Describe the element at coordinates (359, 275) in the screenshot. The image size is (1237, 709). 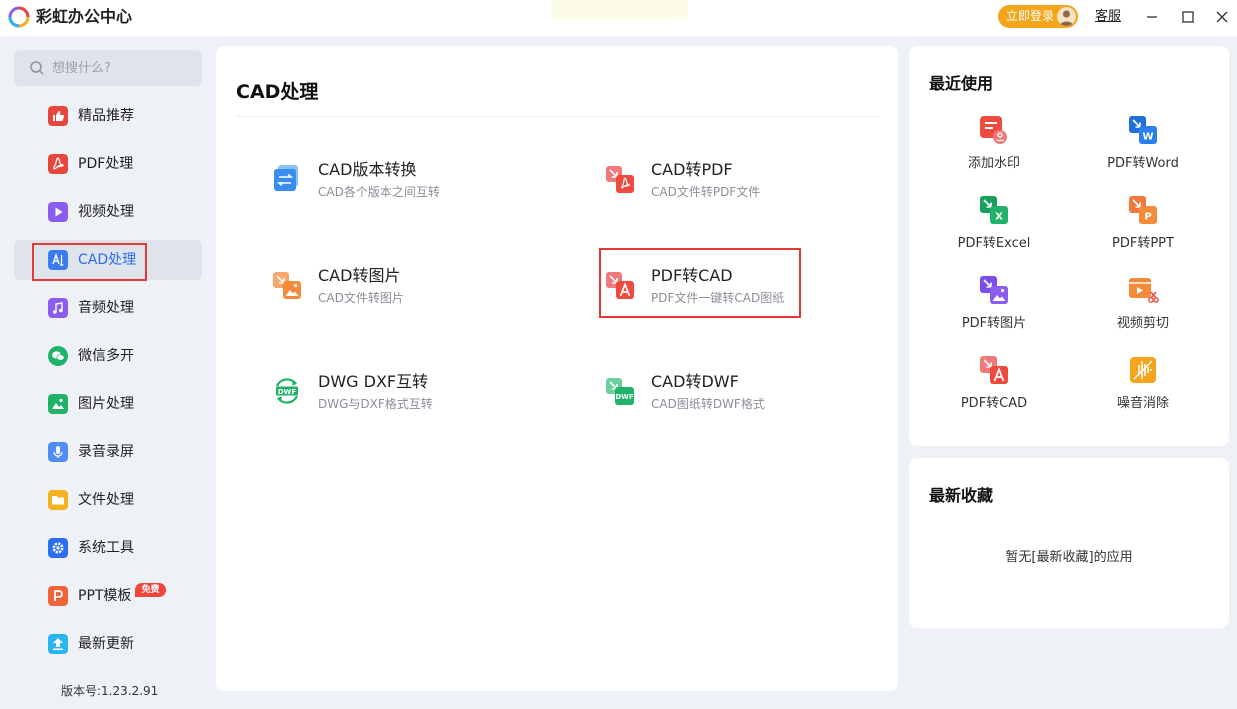
I see `tool-name: CAD转图片` at that location.